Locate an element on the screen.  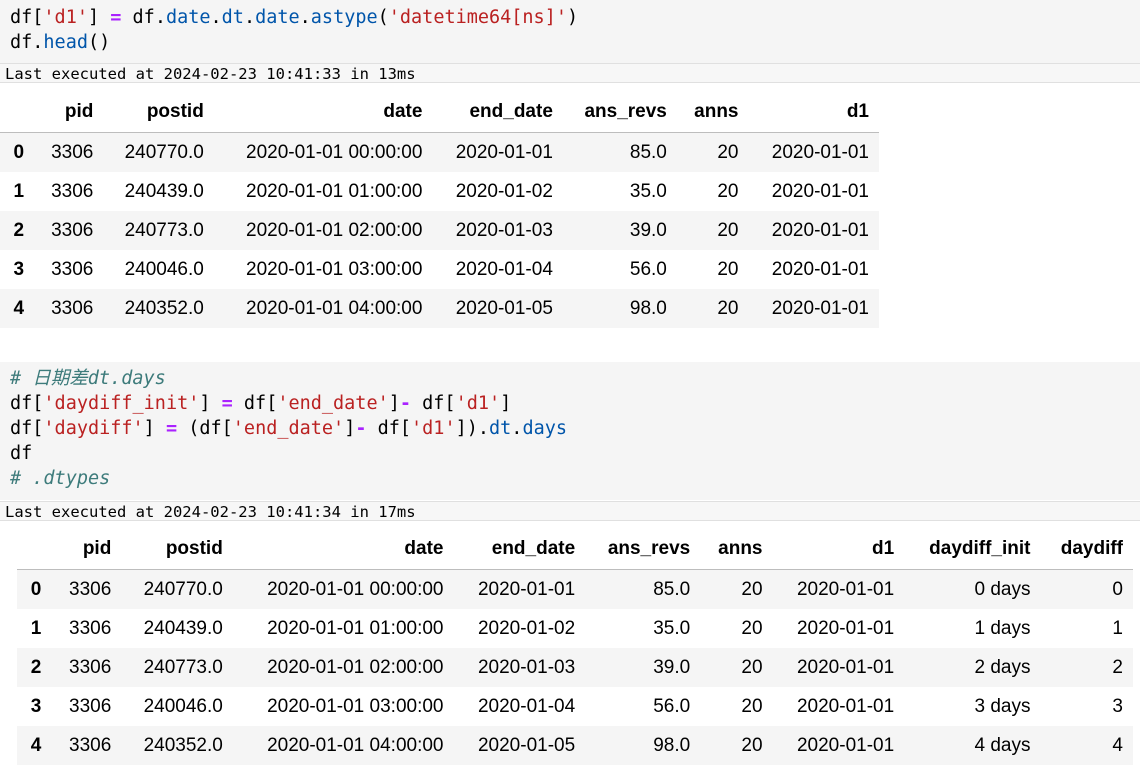
table-cell: 240770.0 is located at coordinates (183, 589).